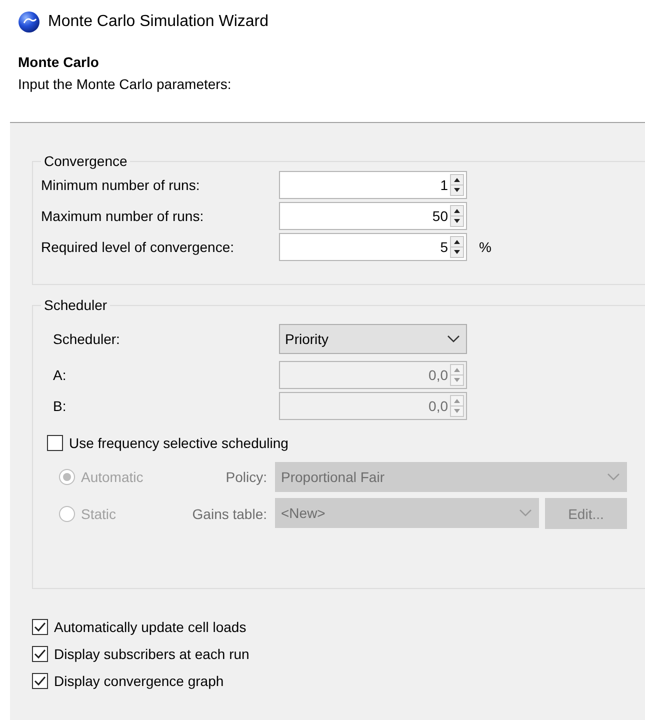 The height and width of the screenshot is (720, 645). I want to click on page-subtitle: Input the Monte Carlo parameters:, so click(125, 84).